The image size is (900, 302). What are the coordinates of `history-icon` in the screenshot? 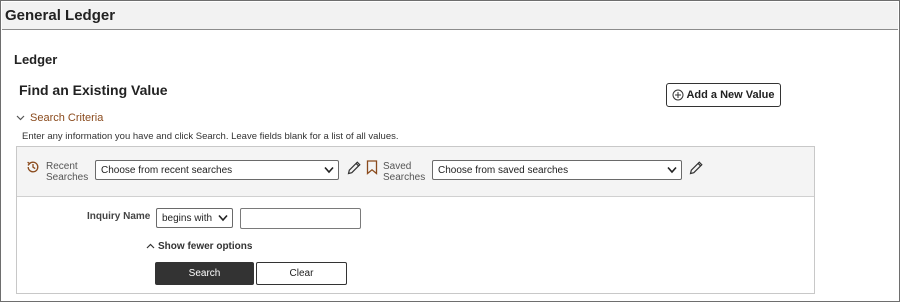 It's located at (33, 169).